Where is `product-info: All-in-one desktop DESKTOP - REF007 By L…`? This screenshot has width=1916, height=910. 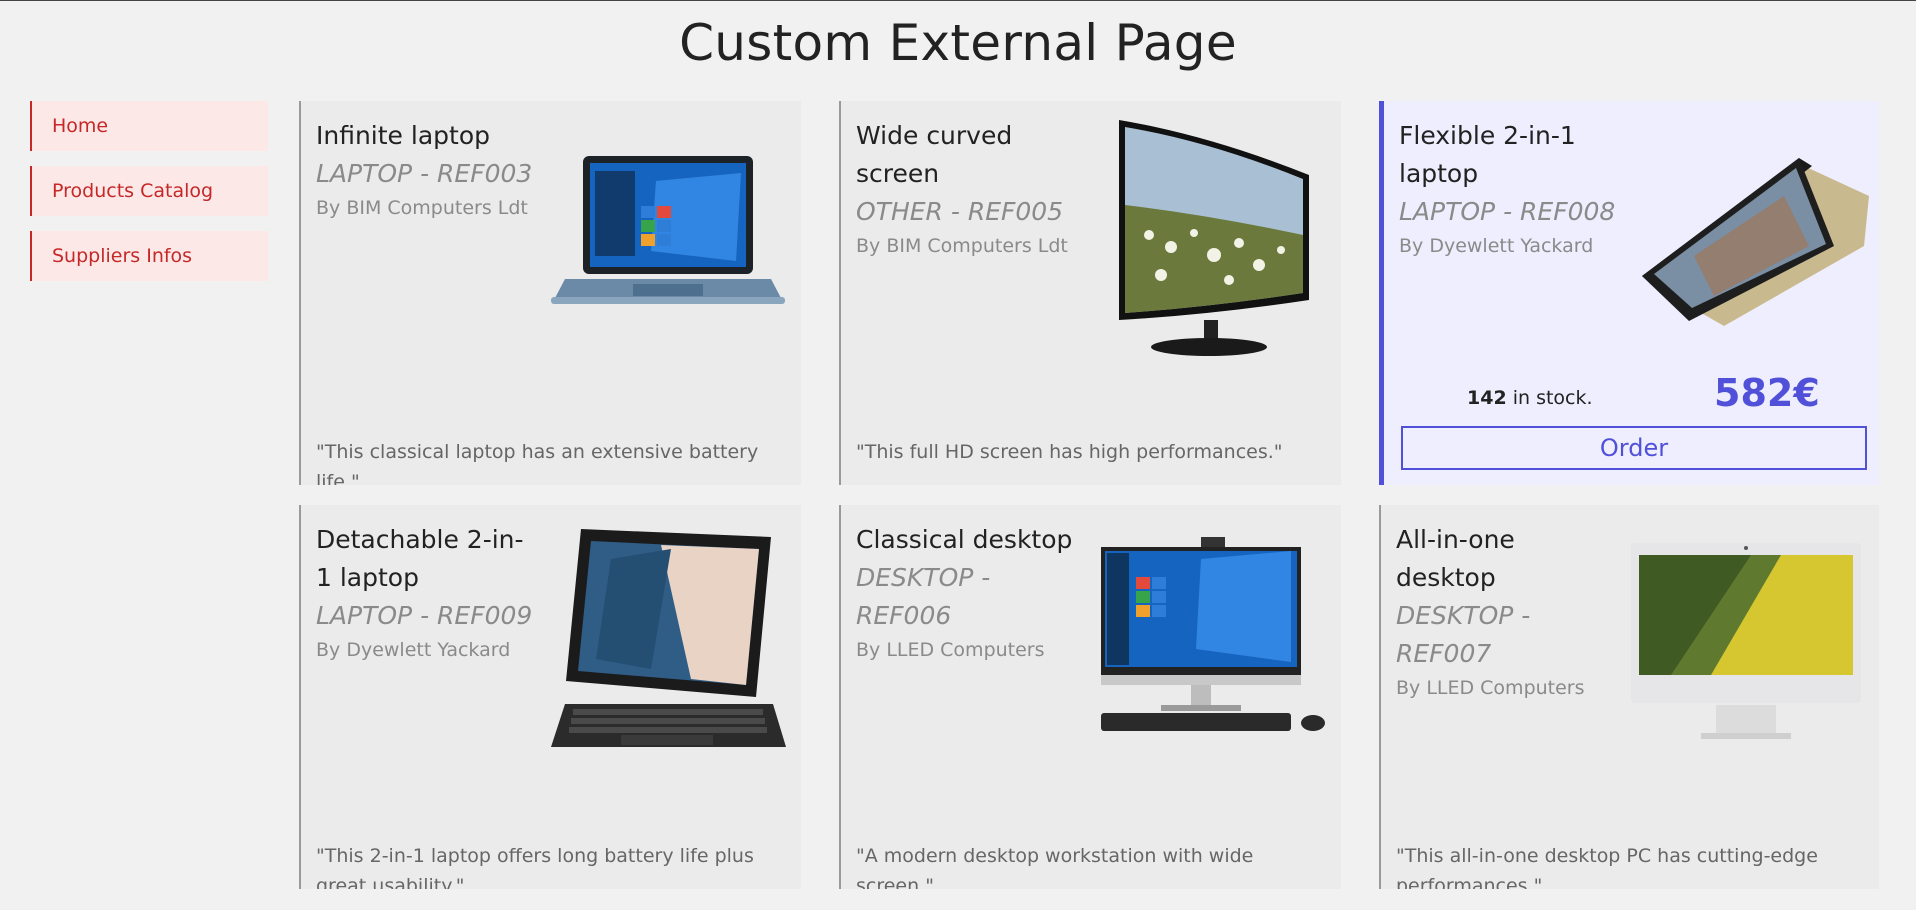 product-info: All-in-one desktop DESKTOP - REF007 By L… is located at coordinates (1506, 612).